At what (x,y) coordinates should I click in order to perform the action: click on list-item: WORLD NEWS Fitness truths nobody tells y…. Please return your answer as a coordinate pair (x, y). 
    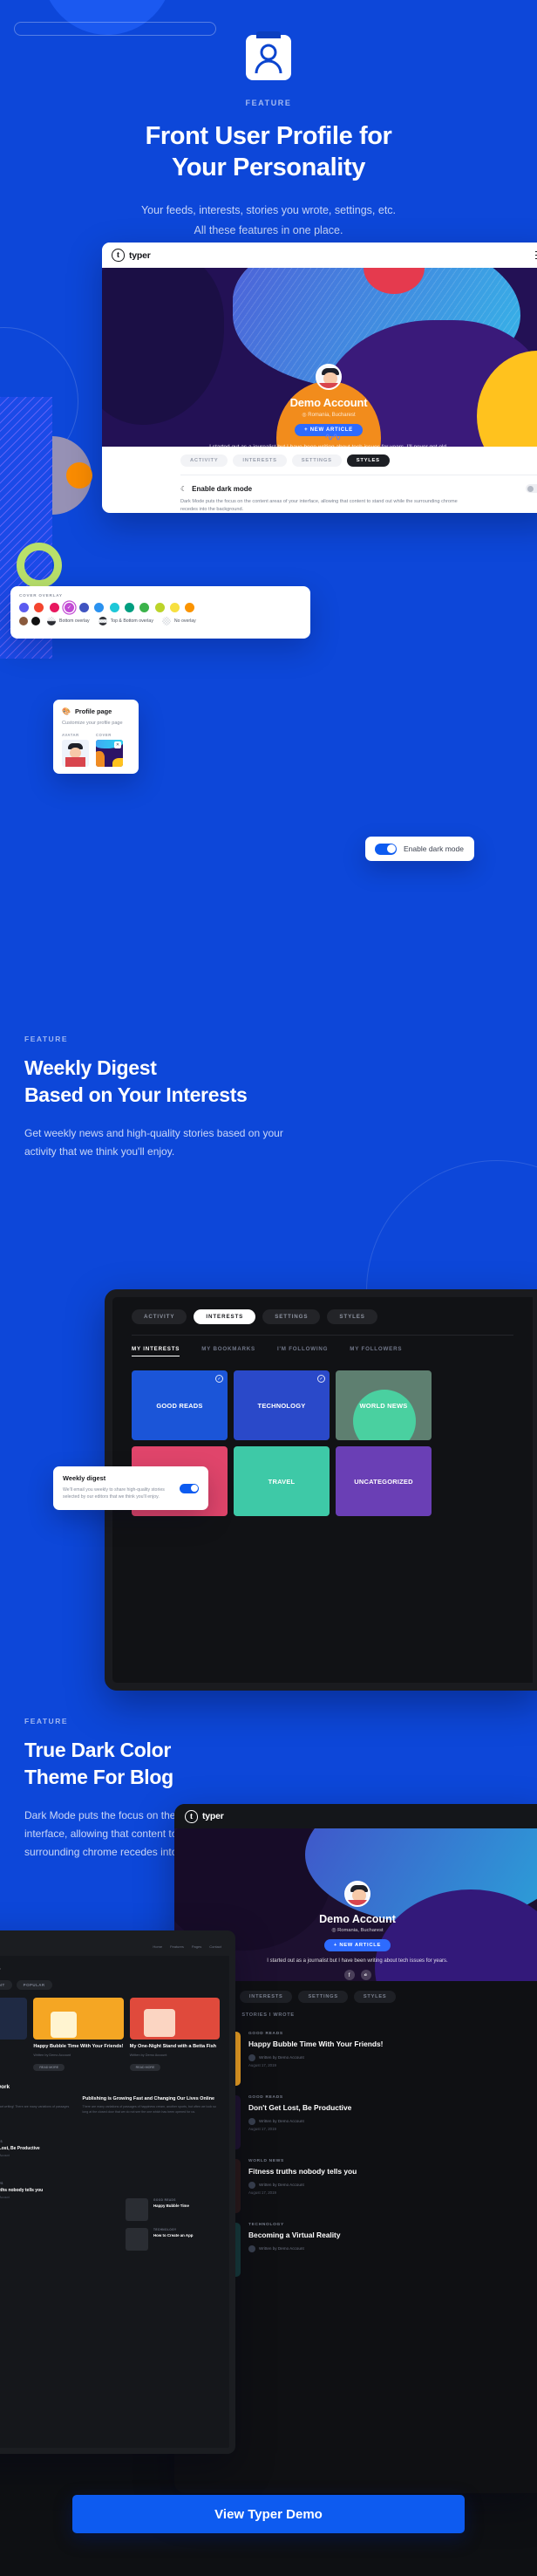
    Looking at the image, I should click on (357, 2186).